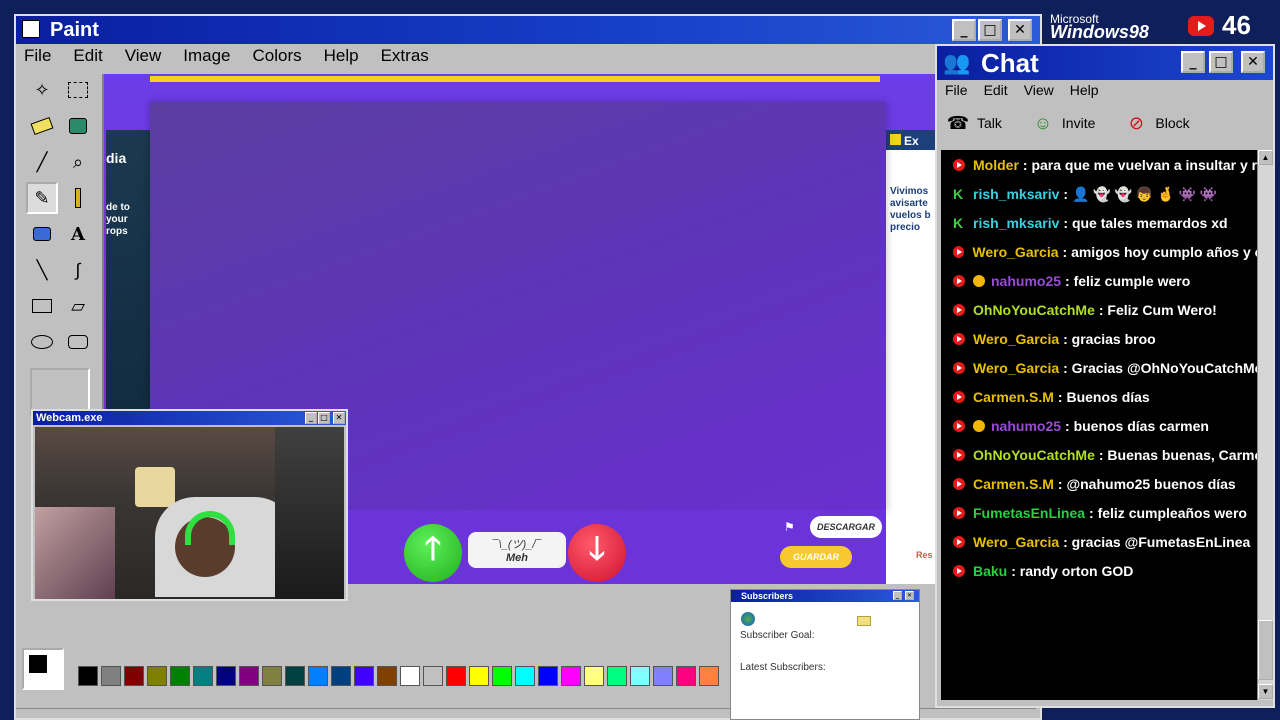 This screenshot has width=1280, height=720. What do you see at coordinates (1193, 62) in the screenshot?
I see `chat-minimize-button: _` at bounding box center [1193, 62].